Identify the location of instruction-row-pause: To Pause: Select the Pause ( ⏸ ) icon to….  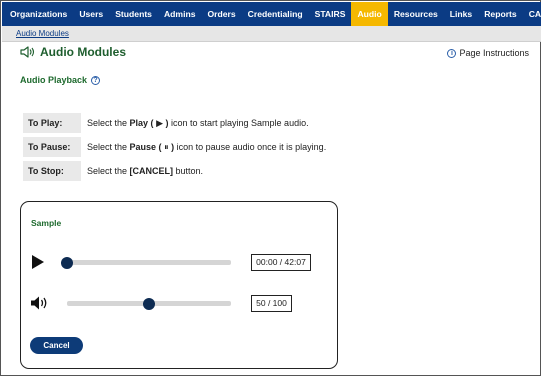
(174, 147).